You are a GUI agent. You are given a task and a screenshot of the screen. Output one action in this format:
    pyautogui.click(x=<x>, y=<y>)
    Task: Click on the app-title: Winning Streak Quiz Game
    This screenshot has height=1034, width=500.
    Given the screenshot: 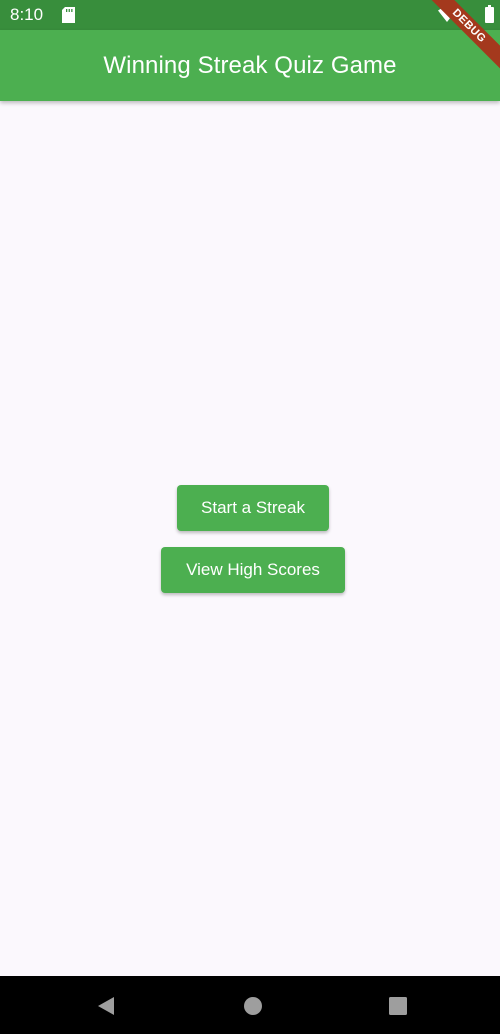 What is the action you would take?
    pyautogui.click(x=250, y=65)
    